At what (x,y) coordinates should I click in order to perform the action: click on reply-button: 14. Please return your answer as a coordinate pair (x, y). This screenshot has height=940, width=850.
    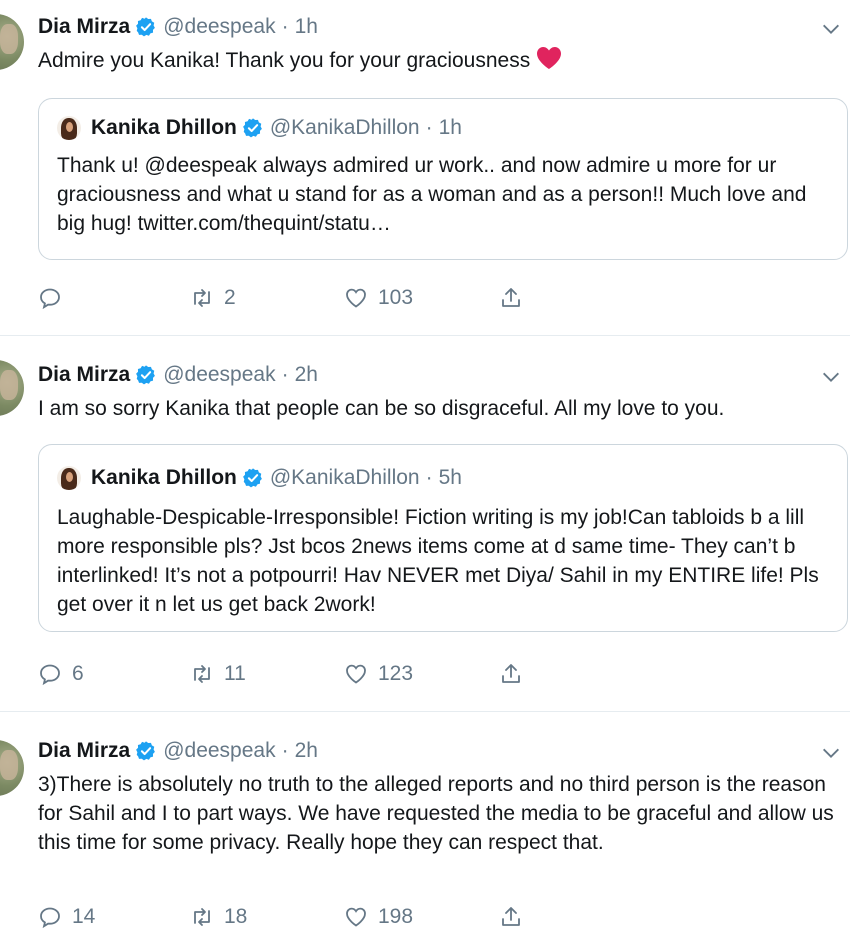
    Looking at the image, I should click on (66, 917).